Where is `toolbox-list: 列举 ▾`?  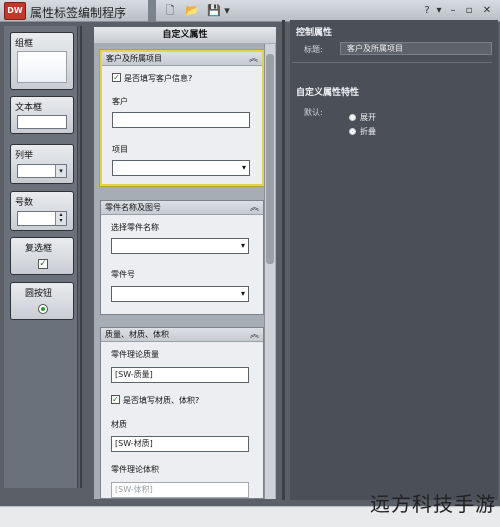
toolbox-list: 列举 ▾ is located at coordinates (42, 164).